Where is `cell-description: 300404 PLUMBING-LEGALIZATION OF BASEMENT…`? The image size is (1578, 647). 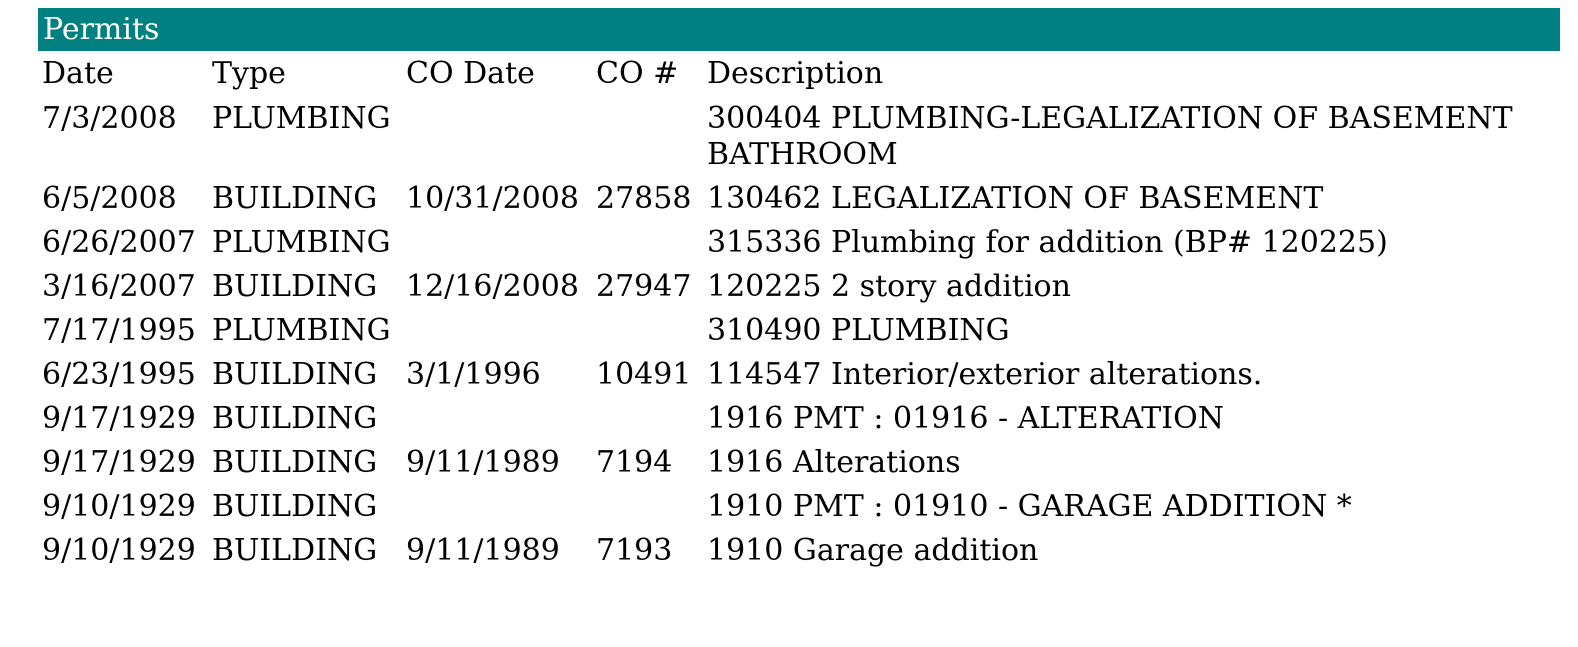
cell-description: 300404 PLUMBING-LEGALIZATION OF BASEMENT… is located at coordinates (1110, 136).